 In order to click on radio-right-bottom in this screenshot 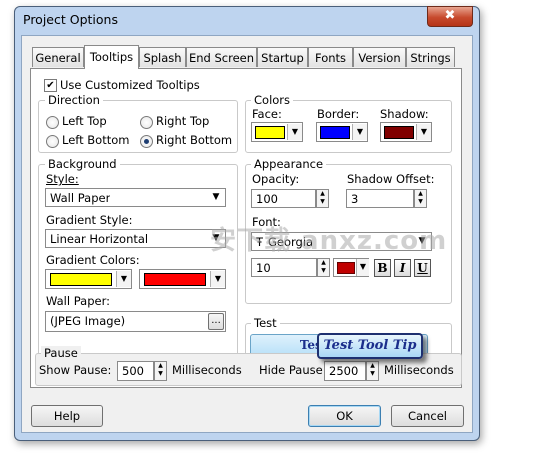, I will do `click(146, 141)`.